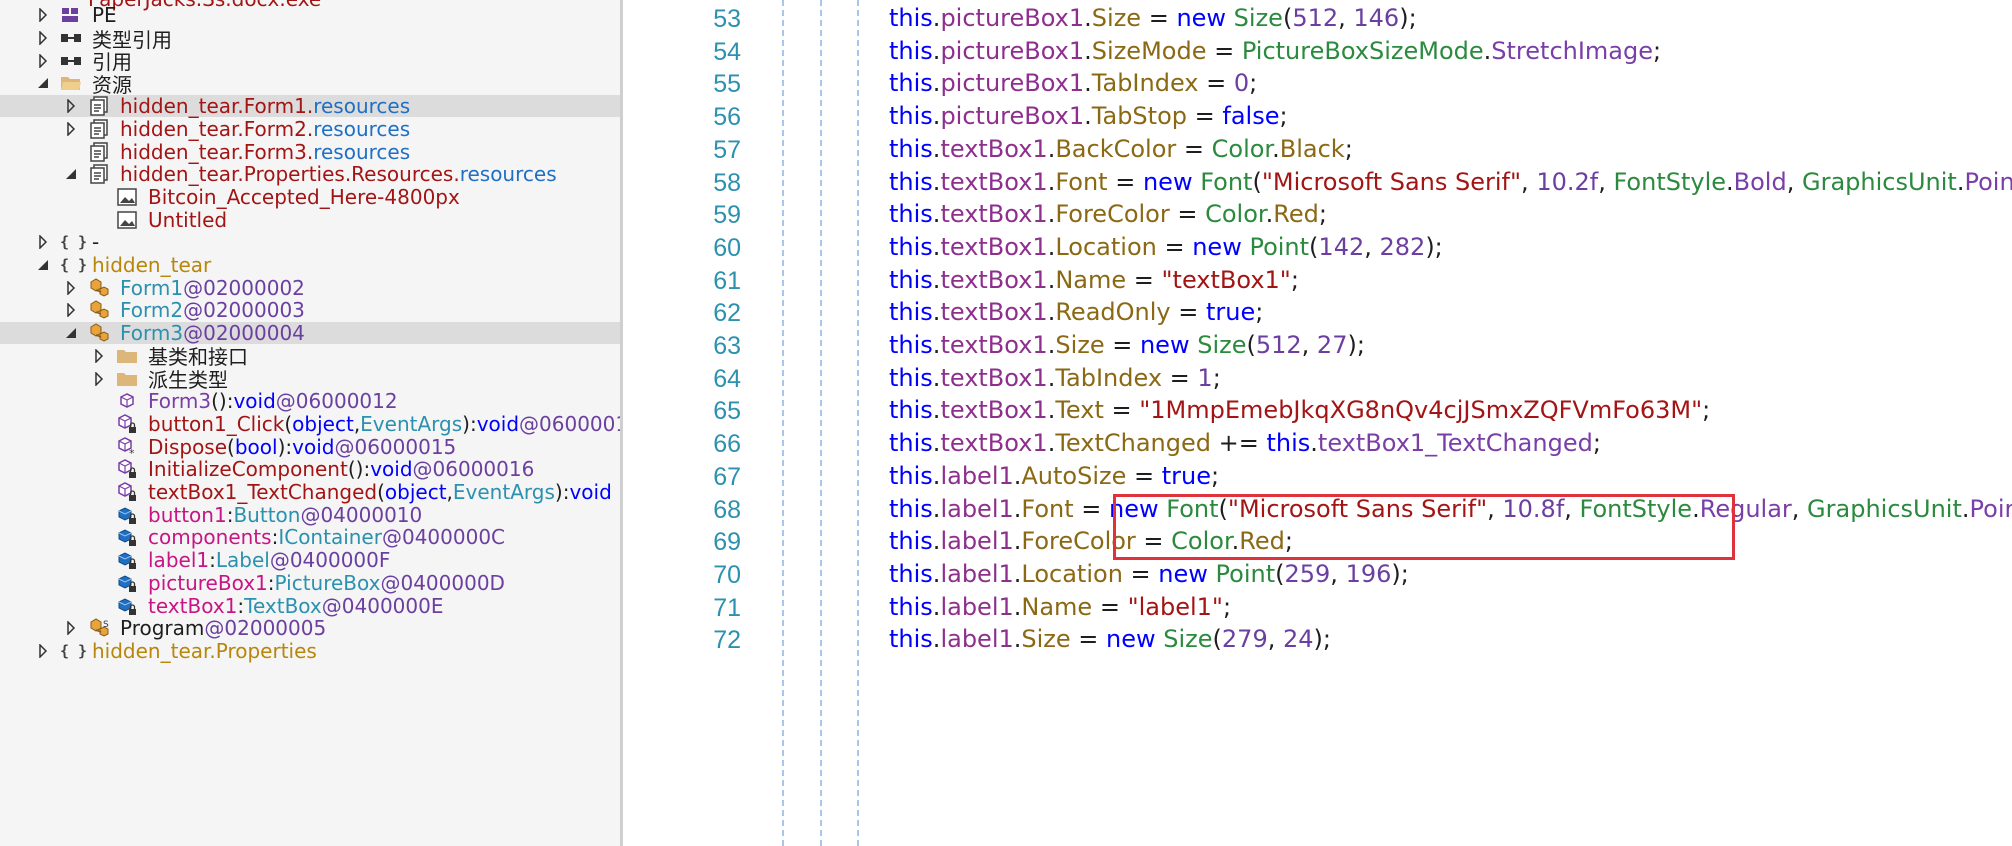 The height and width of the screenshot is (846, 2012). I want to click on tree-item-f-picturebox1: pictureBox1 : PictureBox @0400000D, so click(310, 582).